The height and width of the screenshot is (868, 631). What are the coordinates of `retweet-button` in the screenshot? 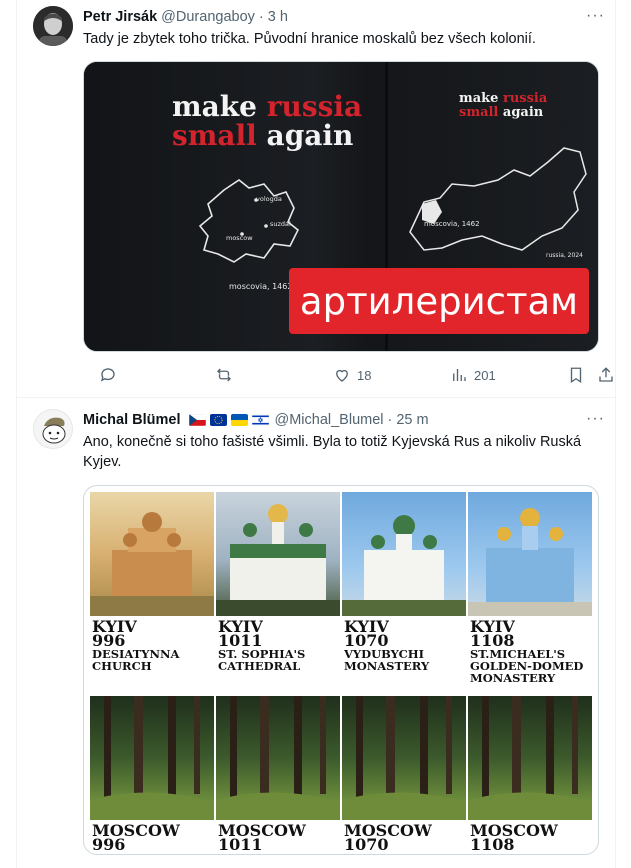 It's located at (224, 375).